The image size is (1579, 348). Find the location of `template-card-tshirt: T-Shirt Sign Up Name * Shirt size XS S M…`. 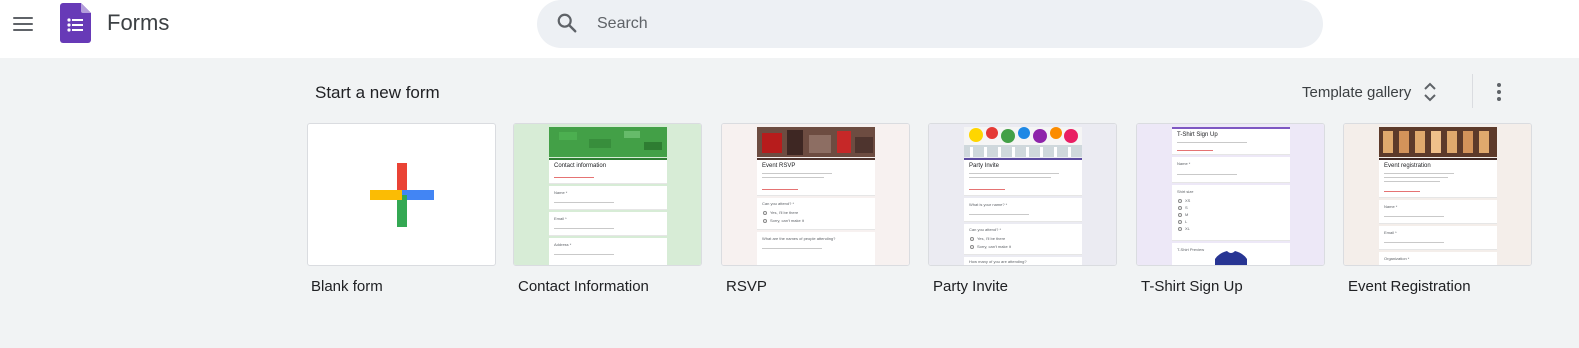

template-card-tshirt: T-Shirt Sign Up Name * Shirt size XS S M… is located at coordinates (1230, 194).